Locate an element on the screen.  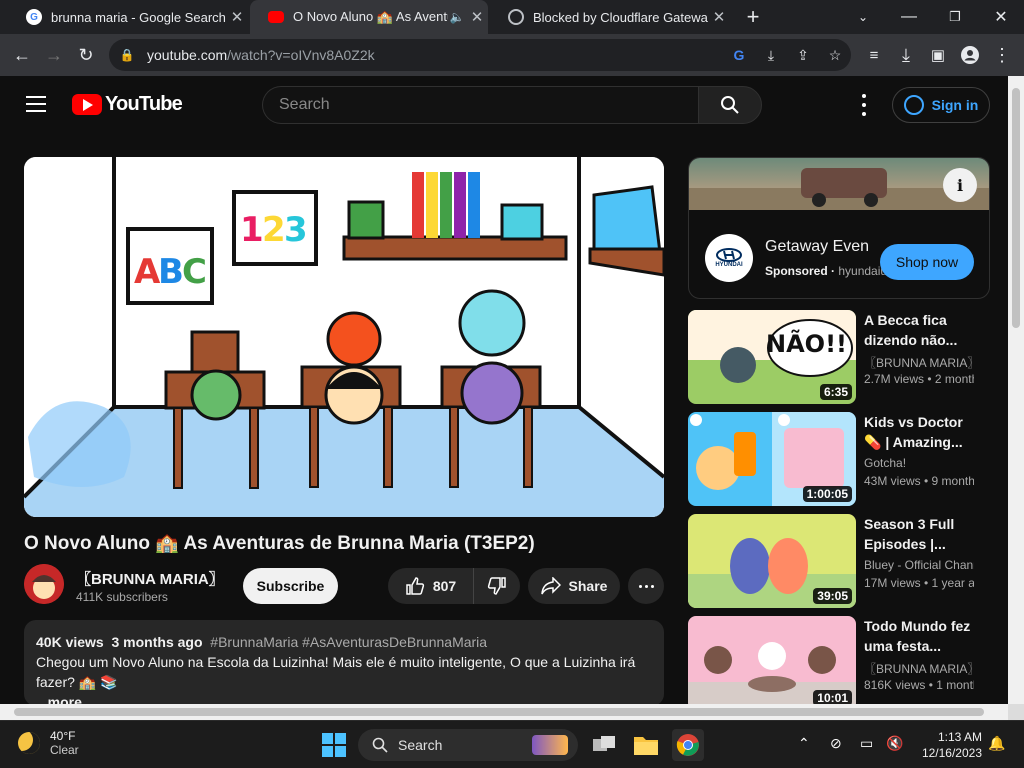
tab-google-search: G brunna maria - Google Search ✕ is located at coordinates (128, 17).